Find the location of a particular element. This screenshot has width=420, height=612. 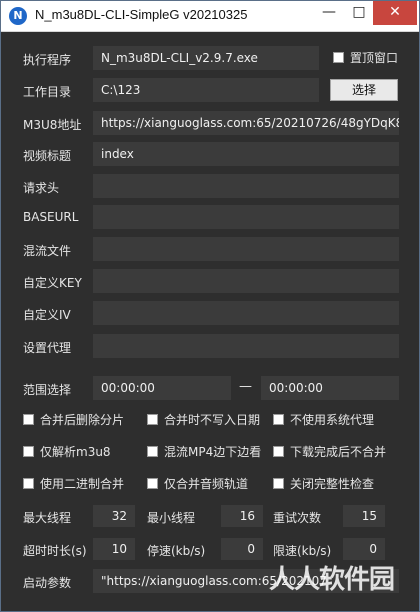

no-date-checkbox: 合并时不写入日期 is located at coordinates (203, 420).